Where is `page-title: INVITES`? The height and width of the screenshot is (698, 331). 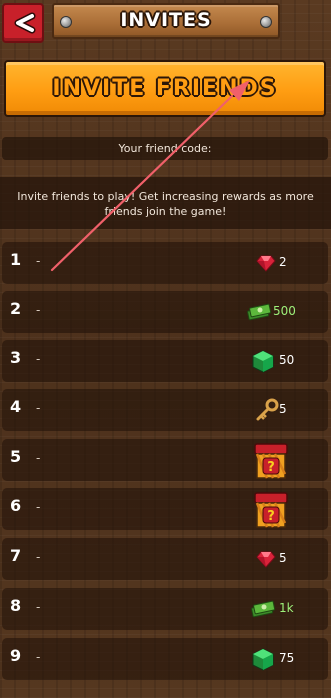 page-title: INVITES is located at coordinates (166, 20).